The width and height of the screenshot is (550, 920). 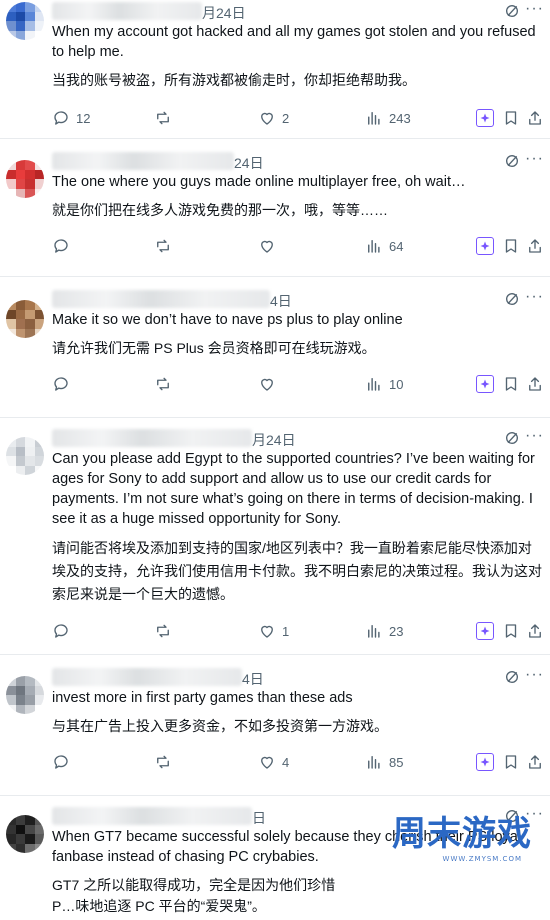 I want to click on views-button: 23, so click(x=384, y=631).